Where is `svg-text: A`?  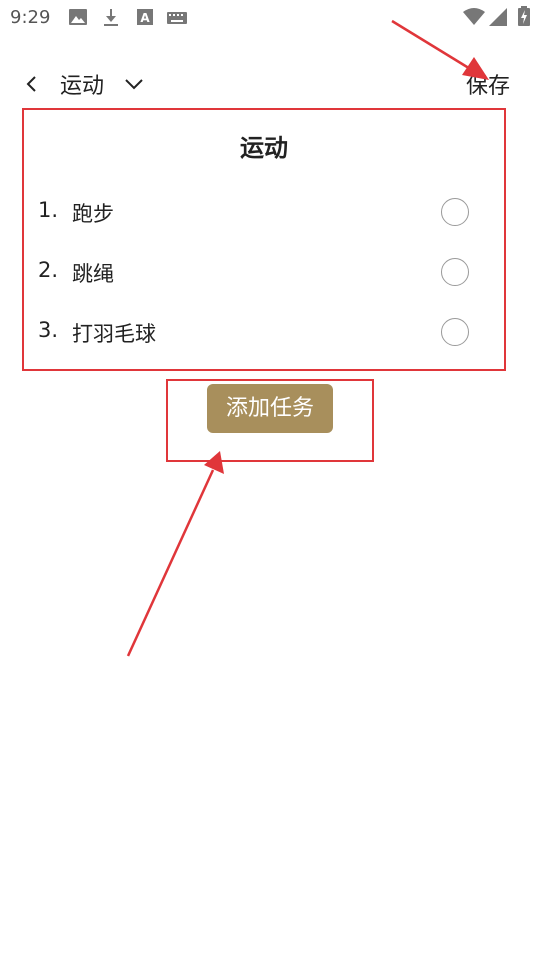 svg-text: A is located at coordinates (145, 18).